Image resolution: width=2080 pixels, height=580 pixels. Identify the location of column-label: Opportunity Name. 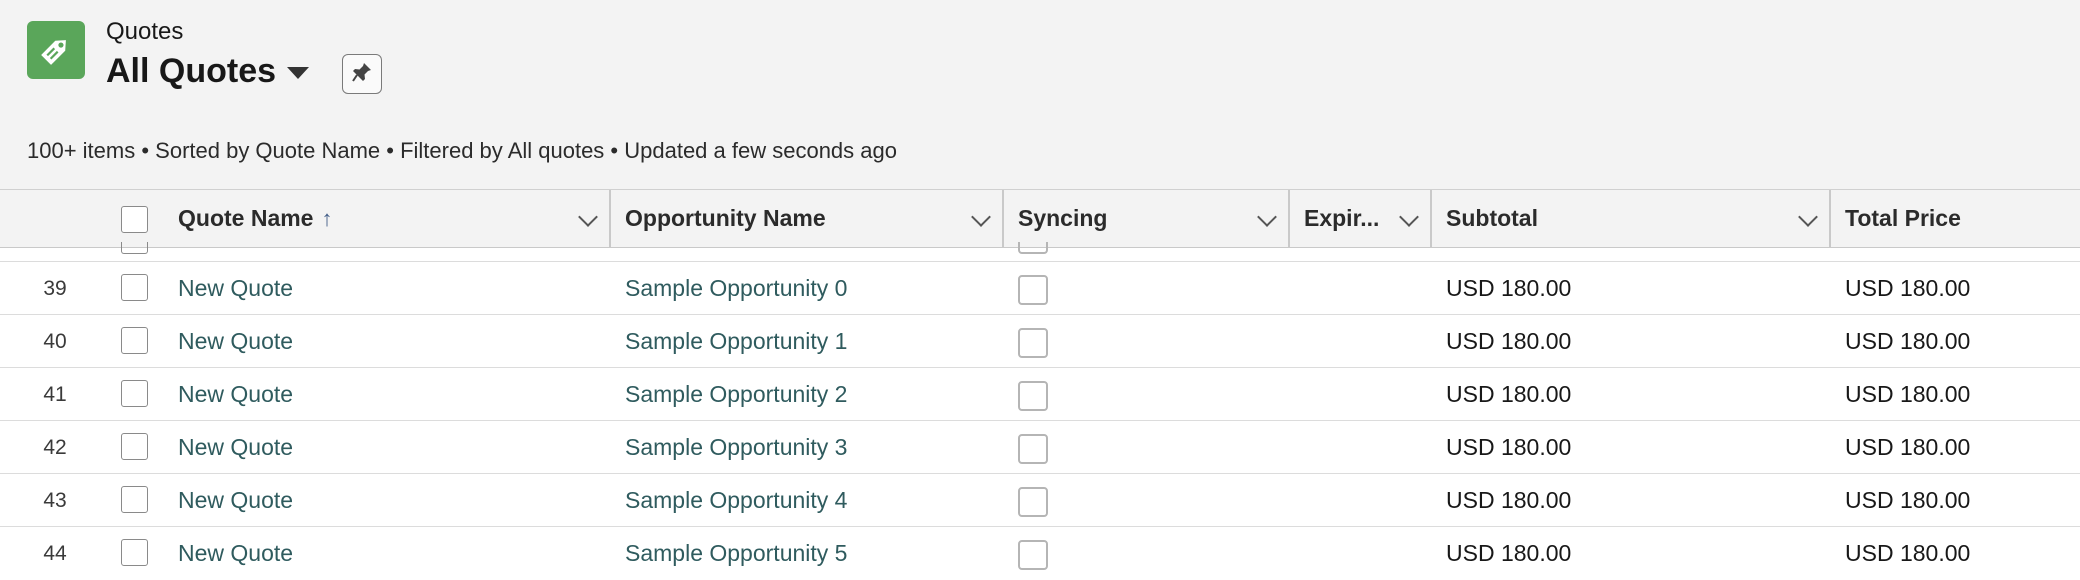
(725, 218).